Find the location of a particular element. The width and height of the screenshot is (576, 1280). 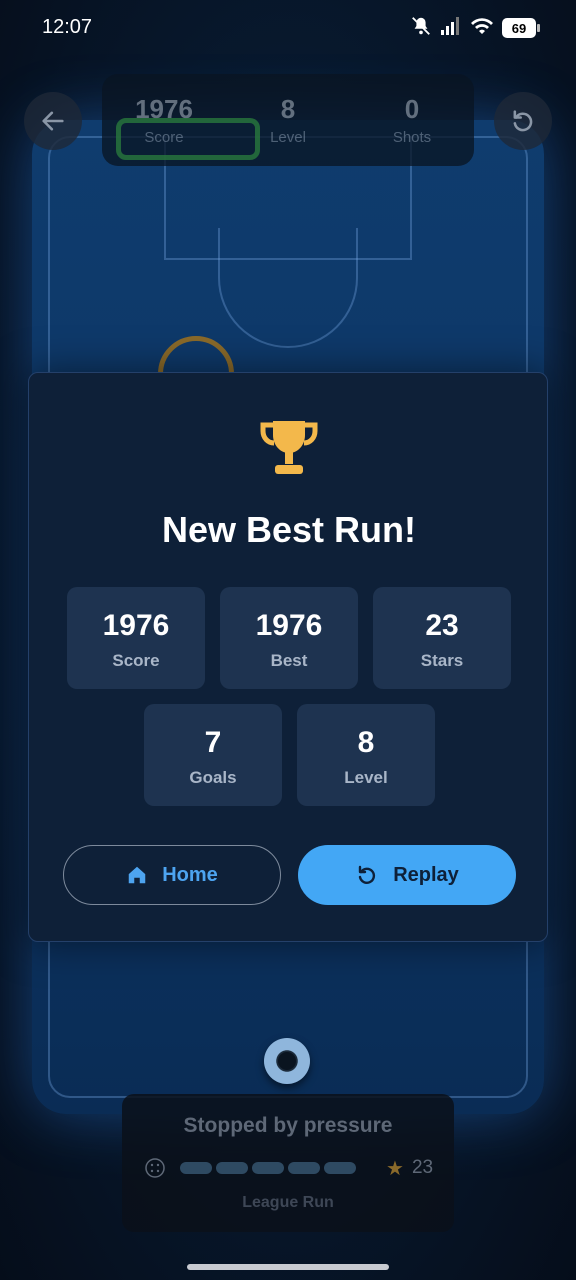

stat-card-goals: 7 Goals is located at coordinates (213, 755).